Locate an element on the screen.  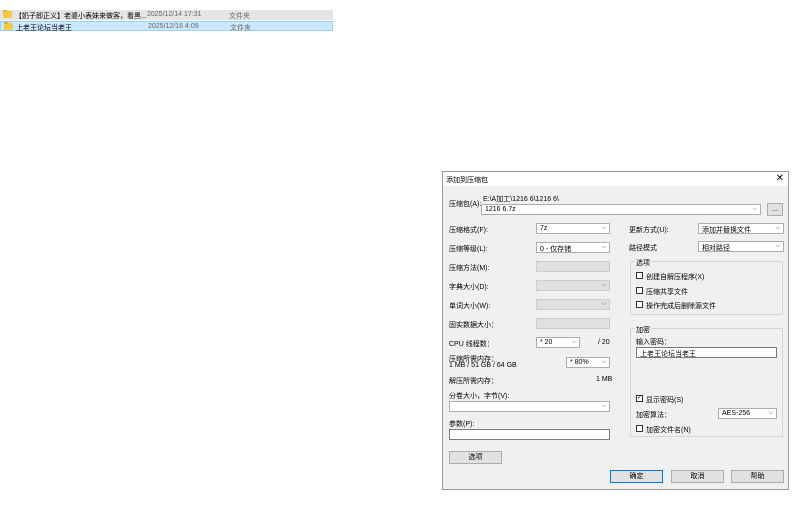
show-password-checkbox: ✓ is located at coordinates (639, 398).